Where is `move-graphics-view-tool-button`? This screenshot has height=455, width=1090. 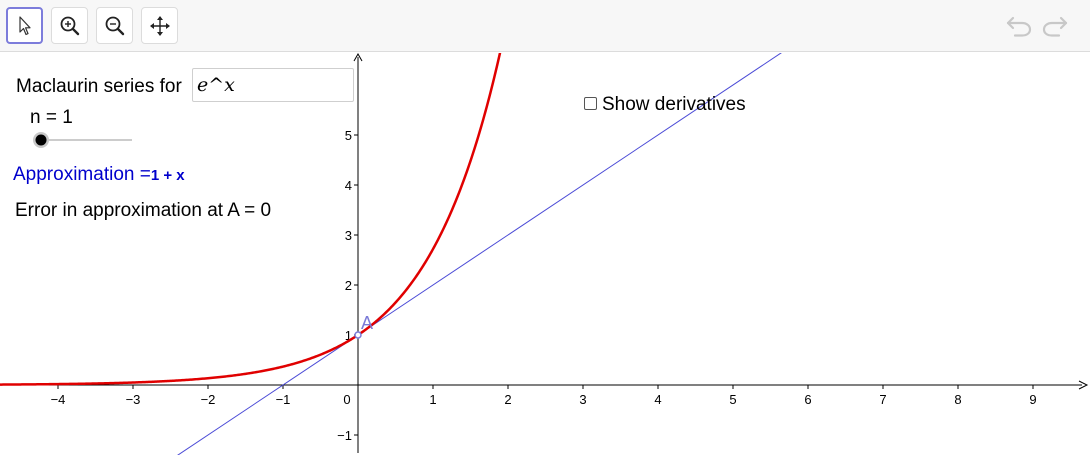
move-graphics-view-tool-button is located at coordinates (159, 25).